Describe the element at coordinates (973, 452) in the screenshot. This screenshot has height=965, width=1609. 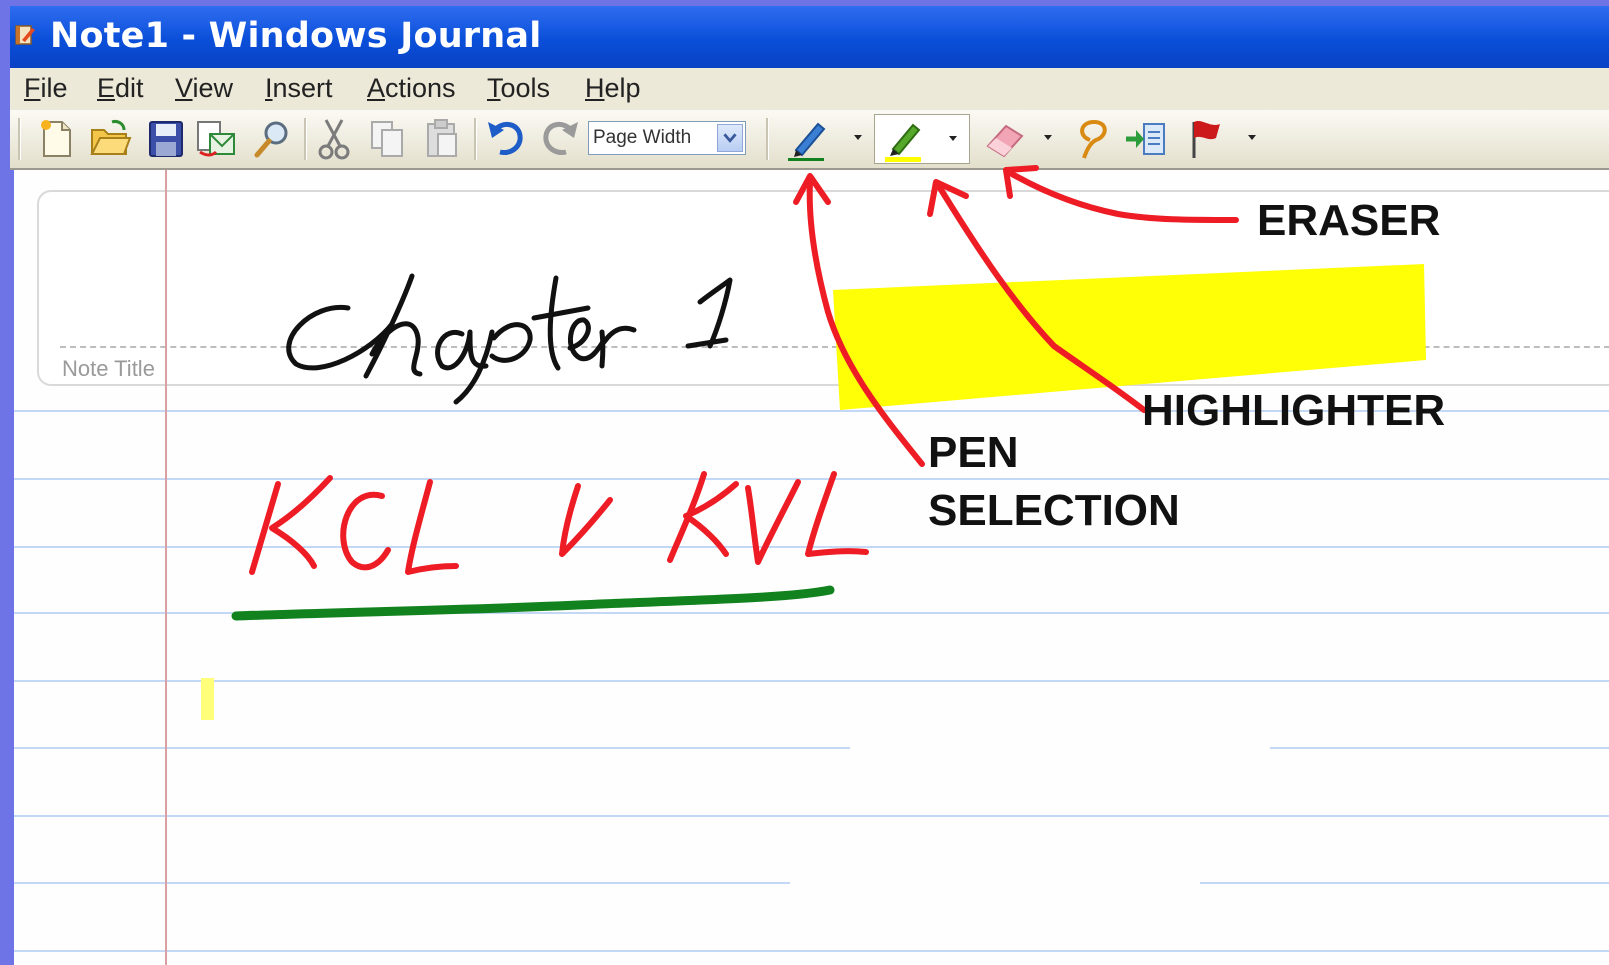
I see `pen-callout-line1: PEN` at that location.